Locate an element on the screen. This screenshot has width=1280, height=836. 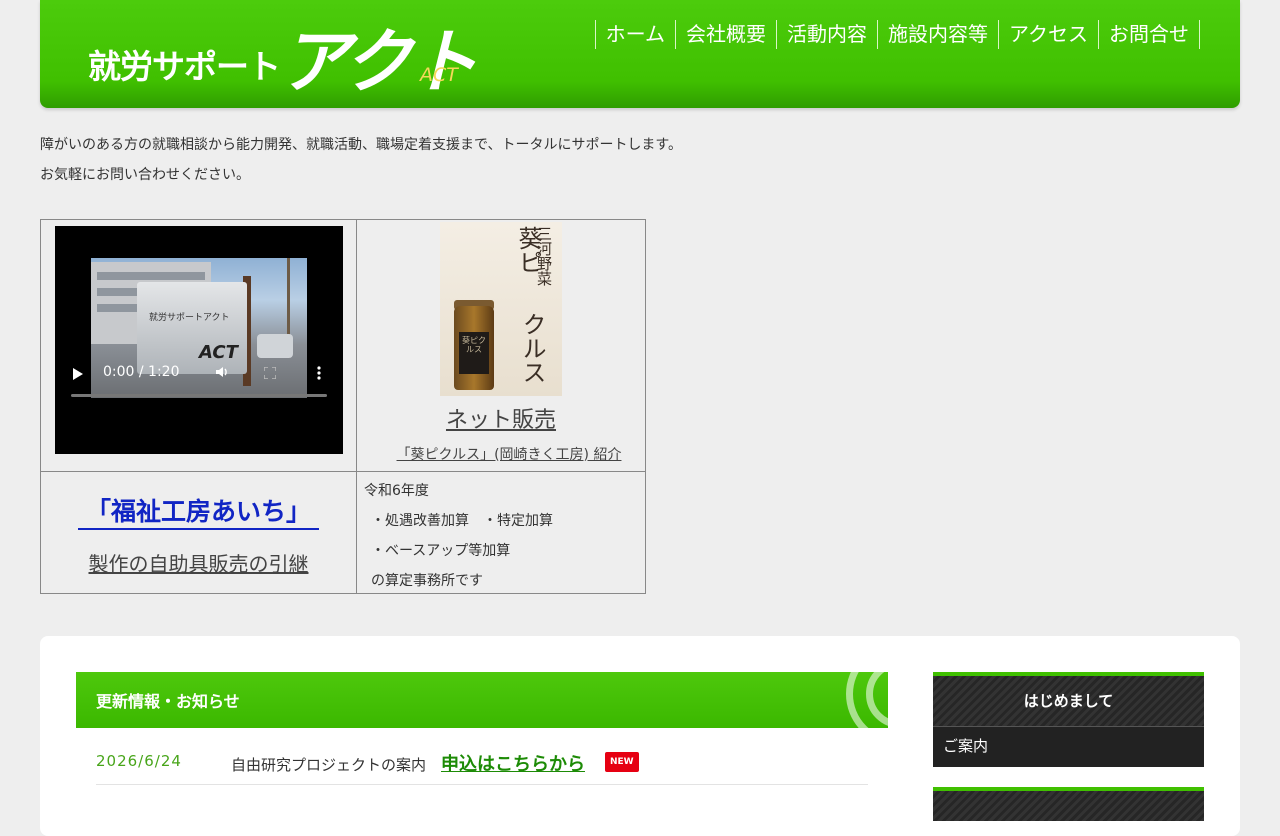
site-logo: 就労サポート アクト ACT is located at coordinates (288, 57).